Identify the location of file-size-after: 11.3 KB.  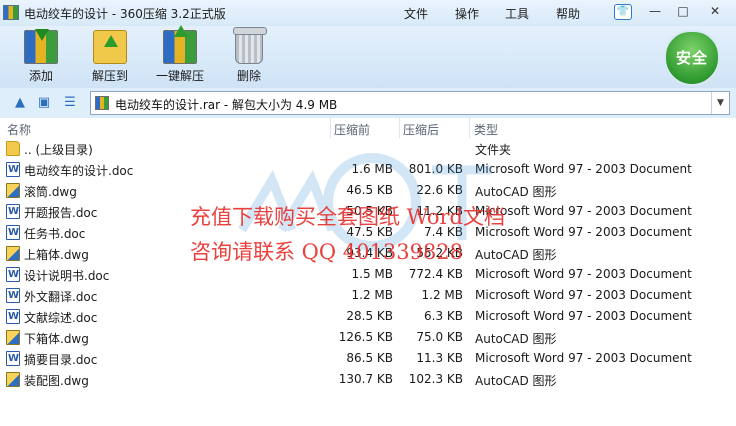
(439, 358).